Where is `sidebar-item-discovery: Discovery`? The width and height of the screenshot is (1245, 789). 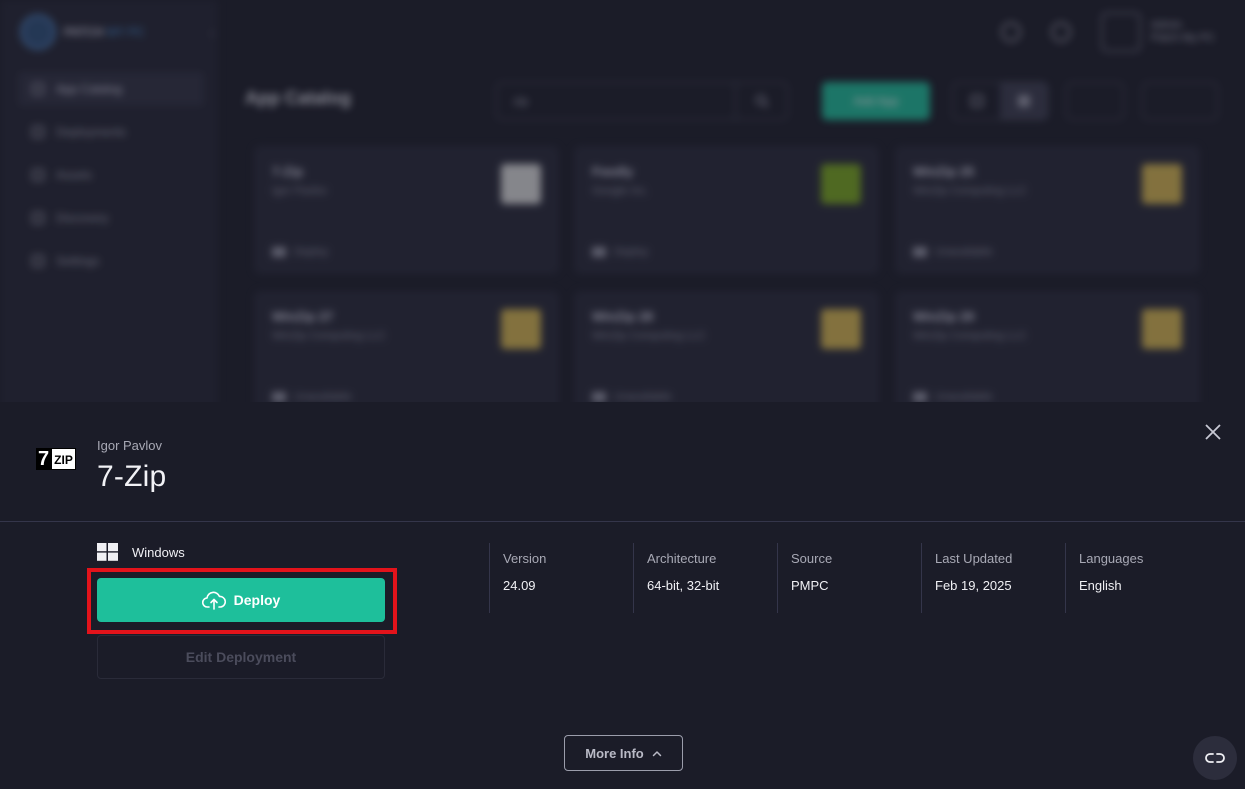
sidebar-item-discovery: Discovery is located at coordinates (111, 218).